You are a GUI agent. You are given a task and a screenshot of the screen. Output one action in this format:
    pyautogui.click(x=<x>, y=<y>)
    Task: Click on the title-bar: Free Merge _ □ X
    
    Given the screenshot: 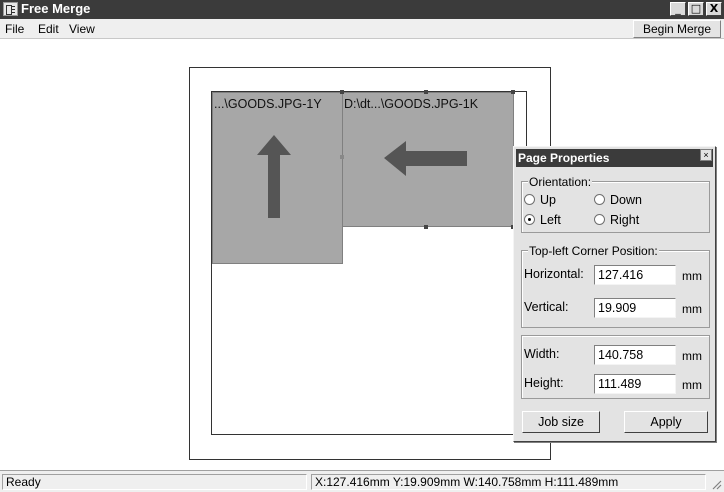 What is the action you would take?
    pyautogui.click(x=362, y=9)
    